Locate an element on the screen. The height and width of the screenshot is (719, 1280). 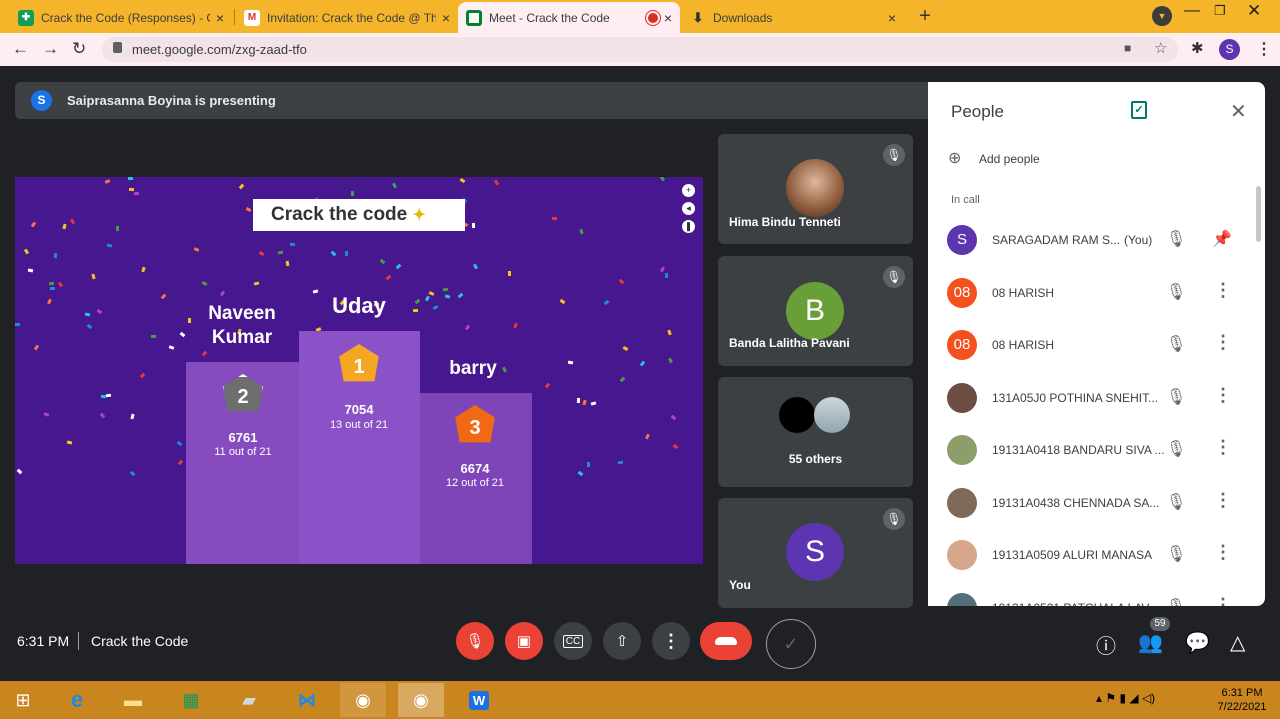
participant-row: 19131A0509 ALURI MANASA 🎙 ⋮ is located at coordinates (1096, 556).